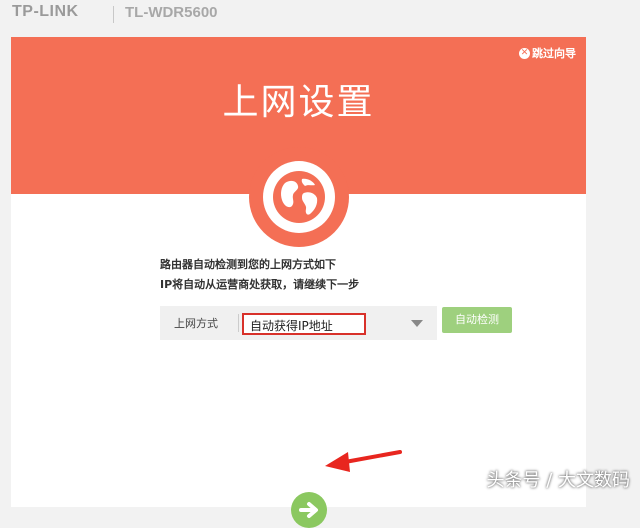 The height and width of the screenshot is (528, 640). Describe the element at coordinates (260, 284) in the screenshot. I see `info-line-2: IP将自动从运营商处获取，请继续下一步` at that location.